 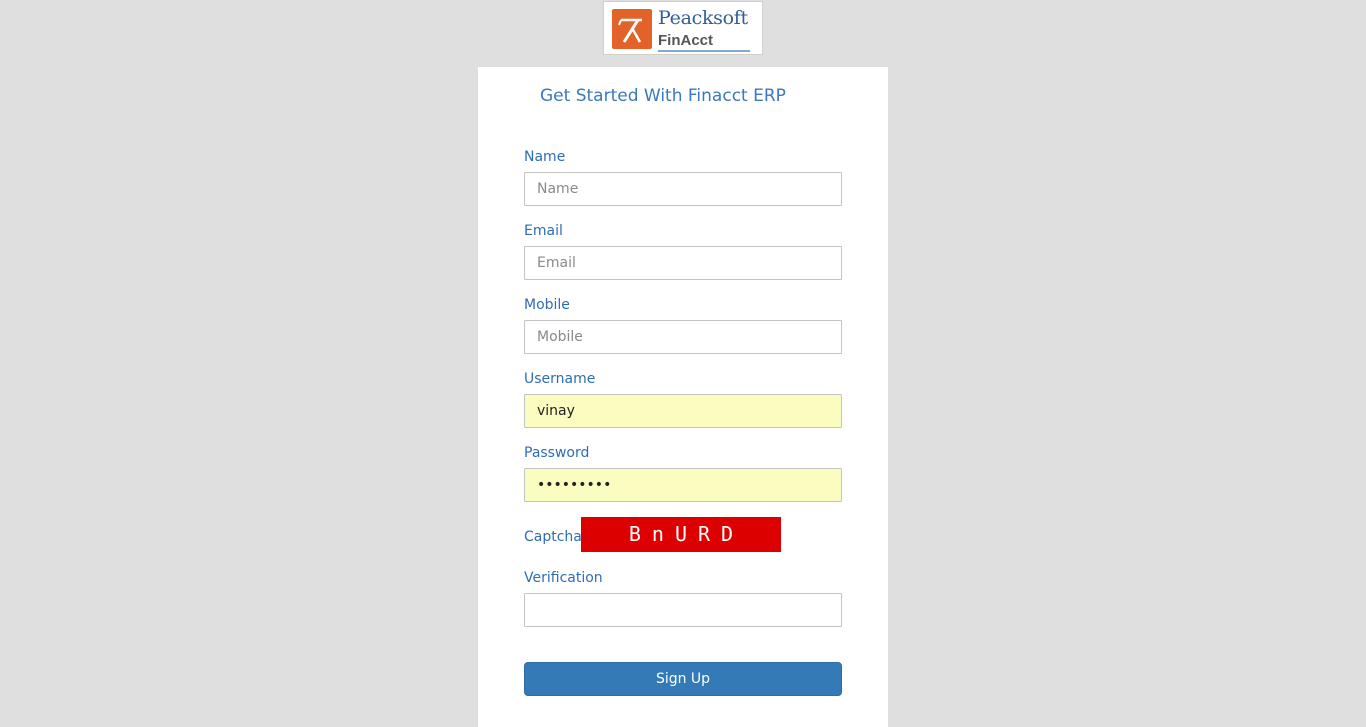 What do you see at coordinates (543, 231) in the screenshot?
I see `email-label: Email` at bounding box center [543, 231].